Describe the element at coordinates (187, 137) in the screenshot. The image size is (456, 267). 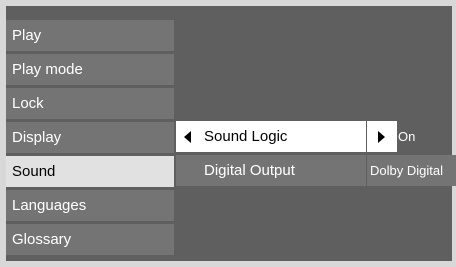
I see `left-arrow-icon` at that location.